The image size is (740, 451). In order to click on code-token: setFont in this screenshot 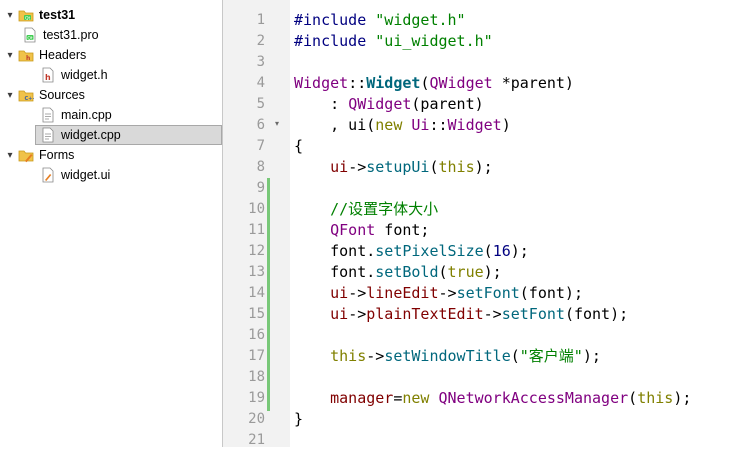, I will do `click(488, 293)`.